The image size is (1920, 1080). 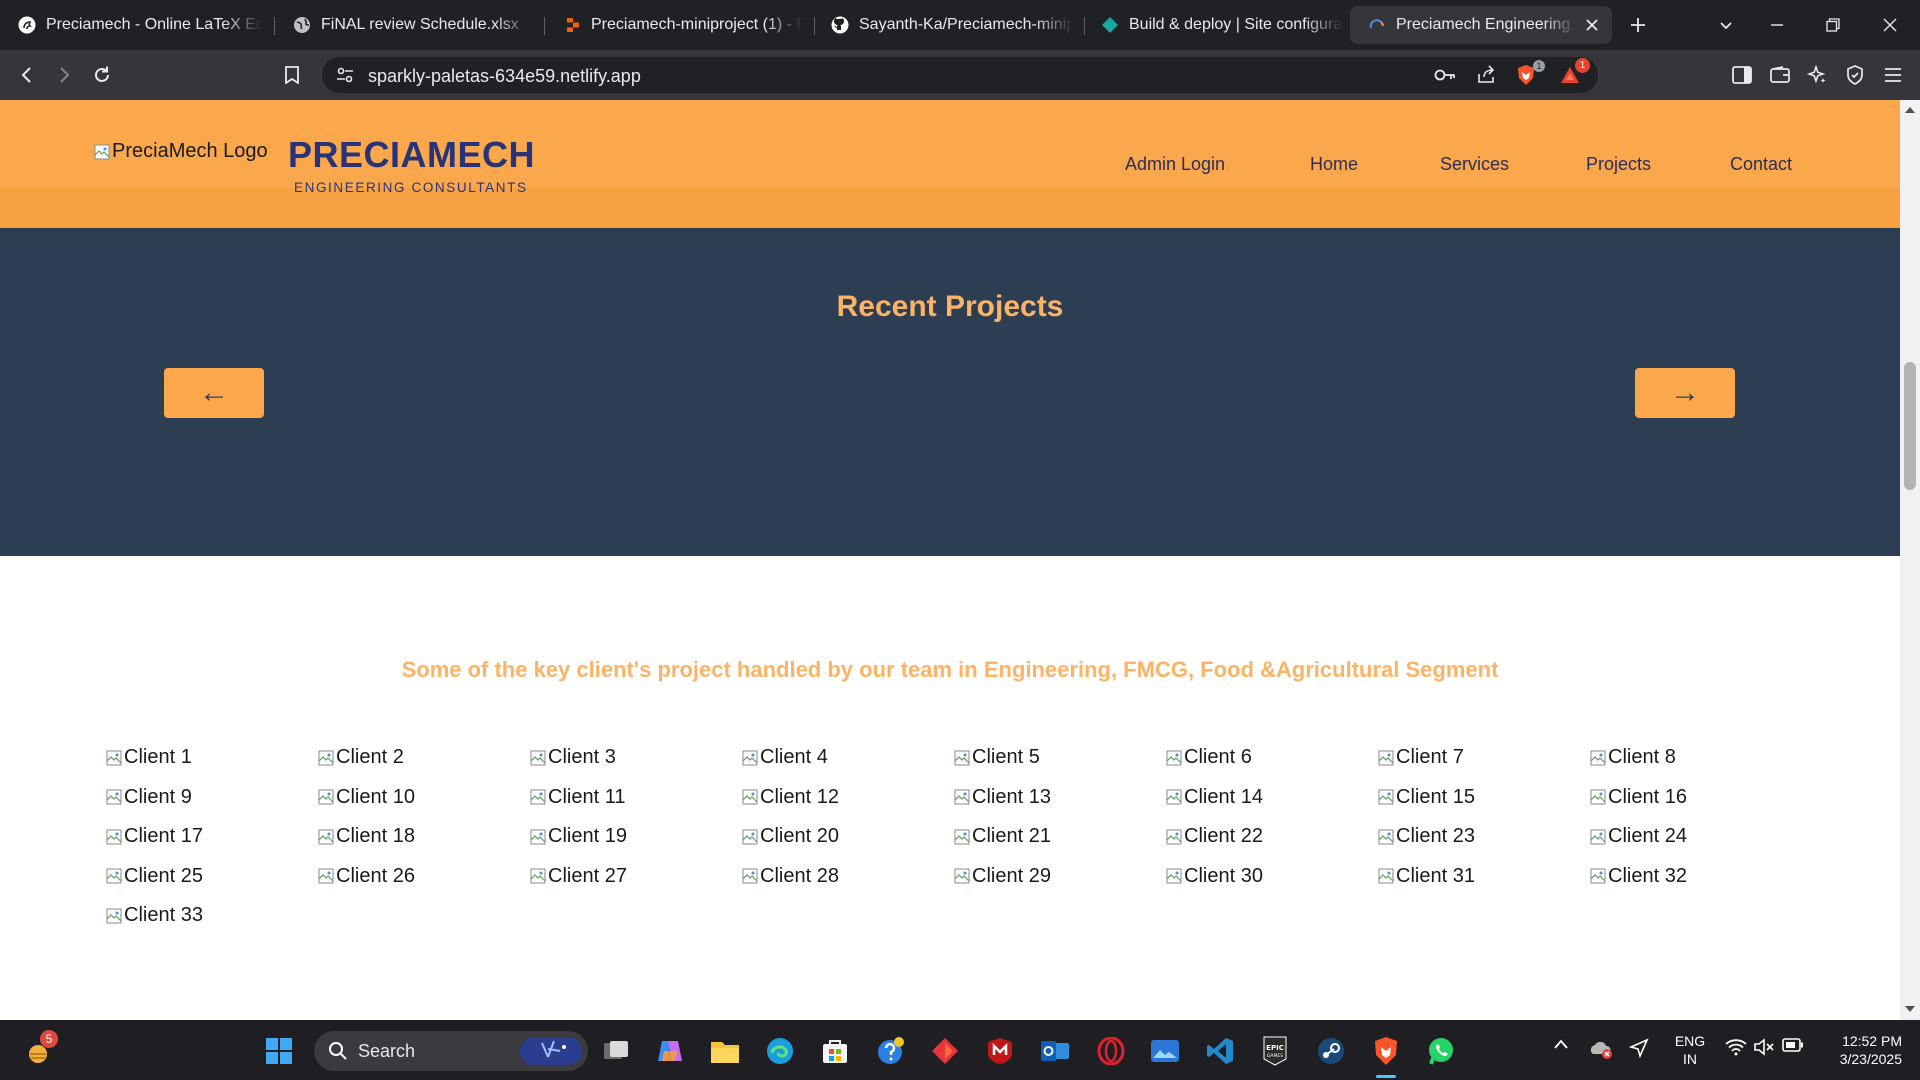 What do you see at coordinates (1736, 1047) in the screenshot?
I see `wifi-icon` at bounding box center [1736, 1047].